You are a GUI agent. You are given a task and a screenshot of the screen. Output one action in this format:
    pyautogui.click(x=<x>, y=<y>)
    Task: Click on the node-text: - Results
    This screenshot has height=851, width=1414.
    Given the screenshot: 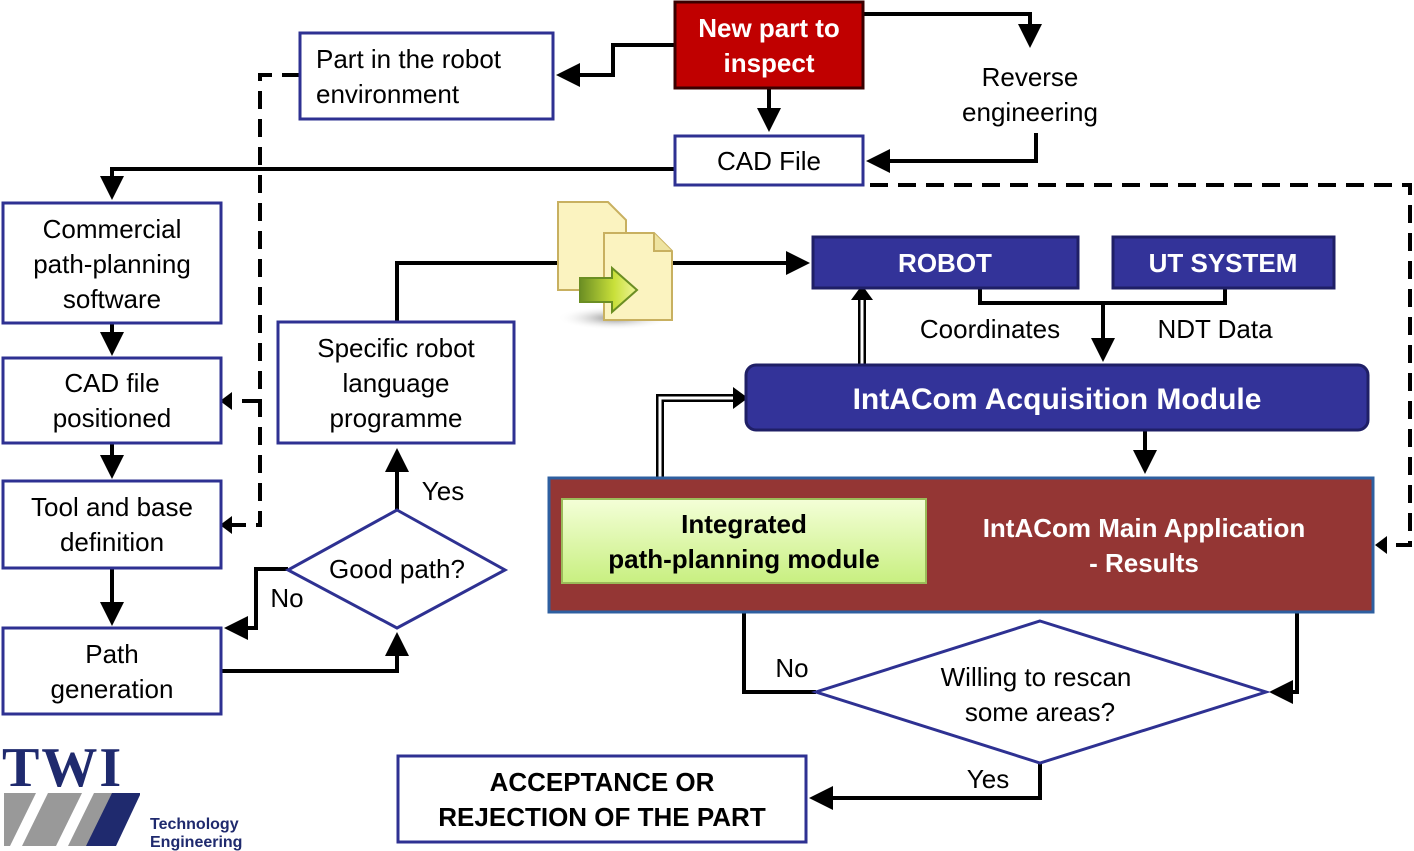 What is the action you would take?
    pyautogui.click(x=1144, y=563)
    